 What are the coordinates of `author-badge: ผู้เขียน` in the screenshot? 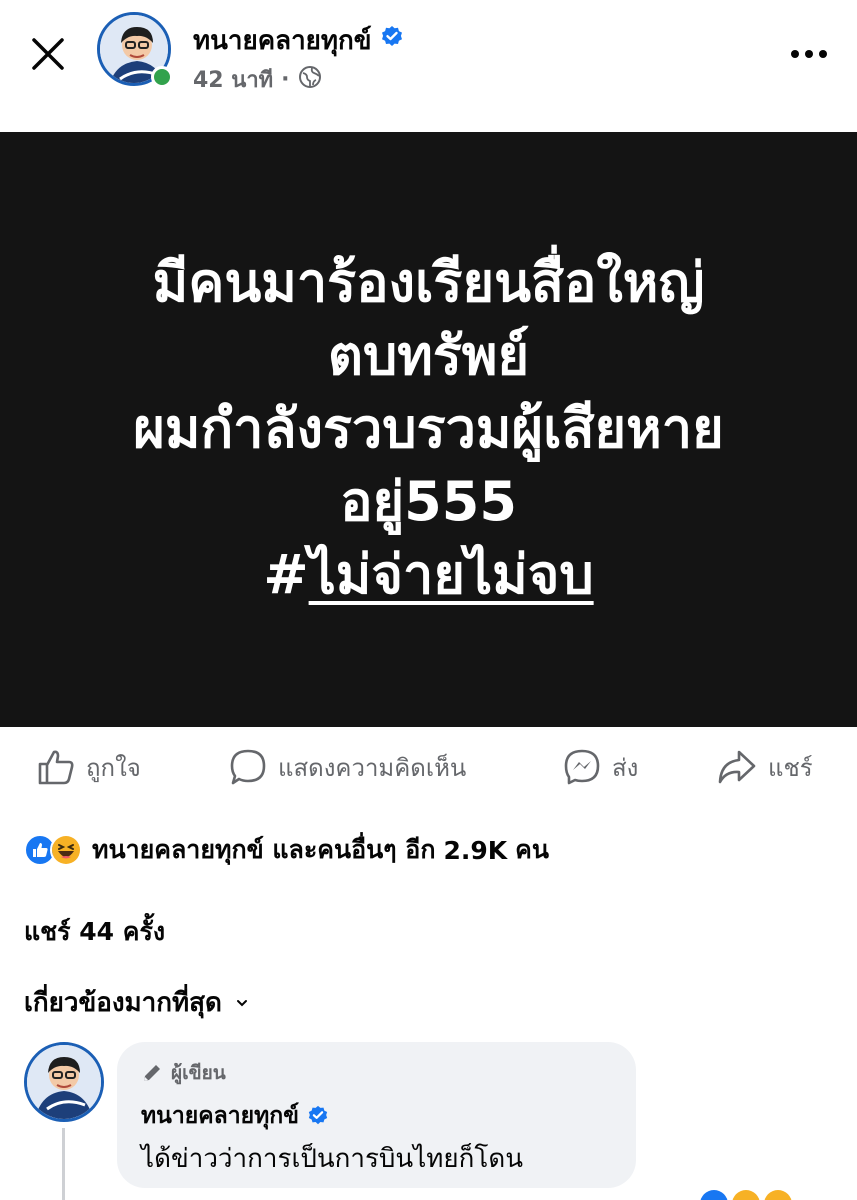 It's located at (376, 1073).